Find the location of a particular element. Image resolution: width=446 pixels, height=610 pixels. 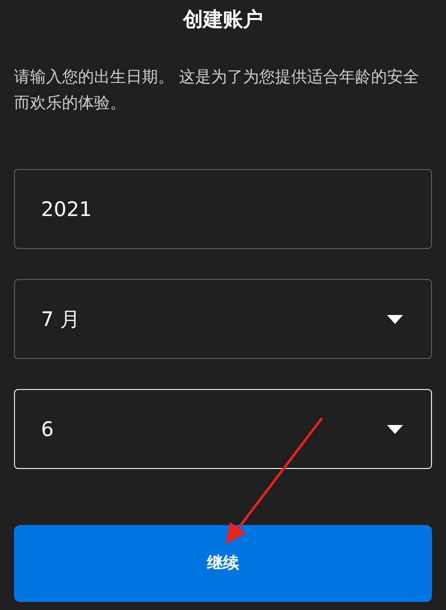

page-title: 创建账户 is located at coordinates (223, 19).